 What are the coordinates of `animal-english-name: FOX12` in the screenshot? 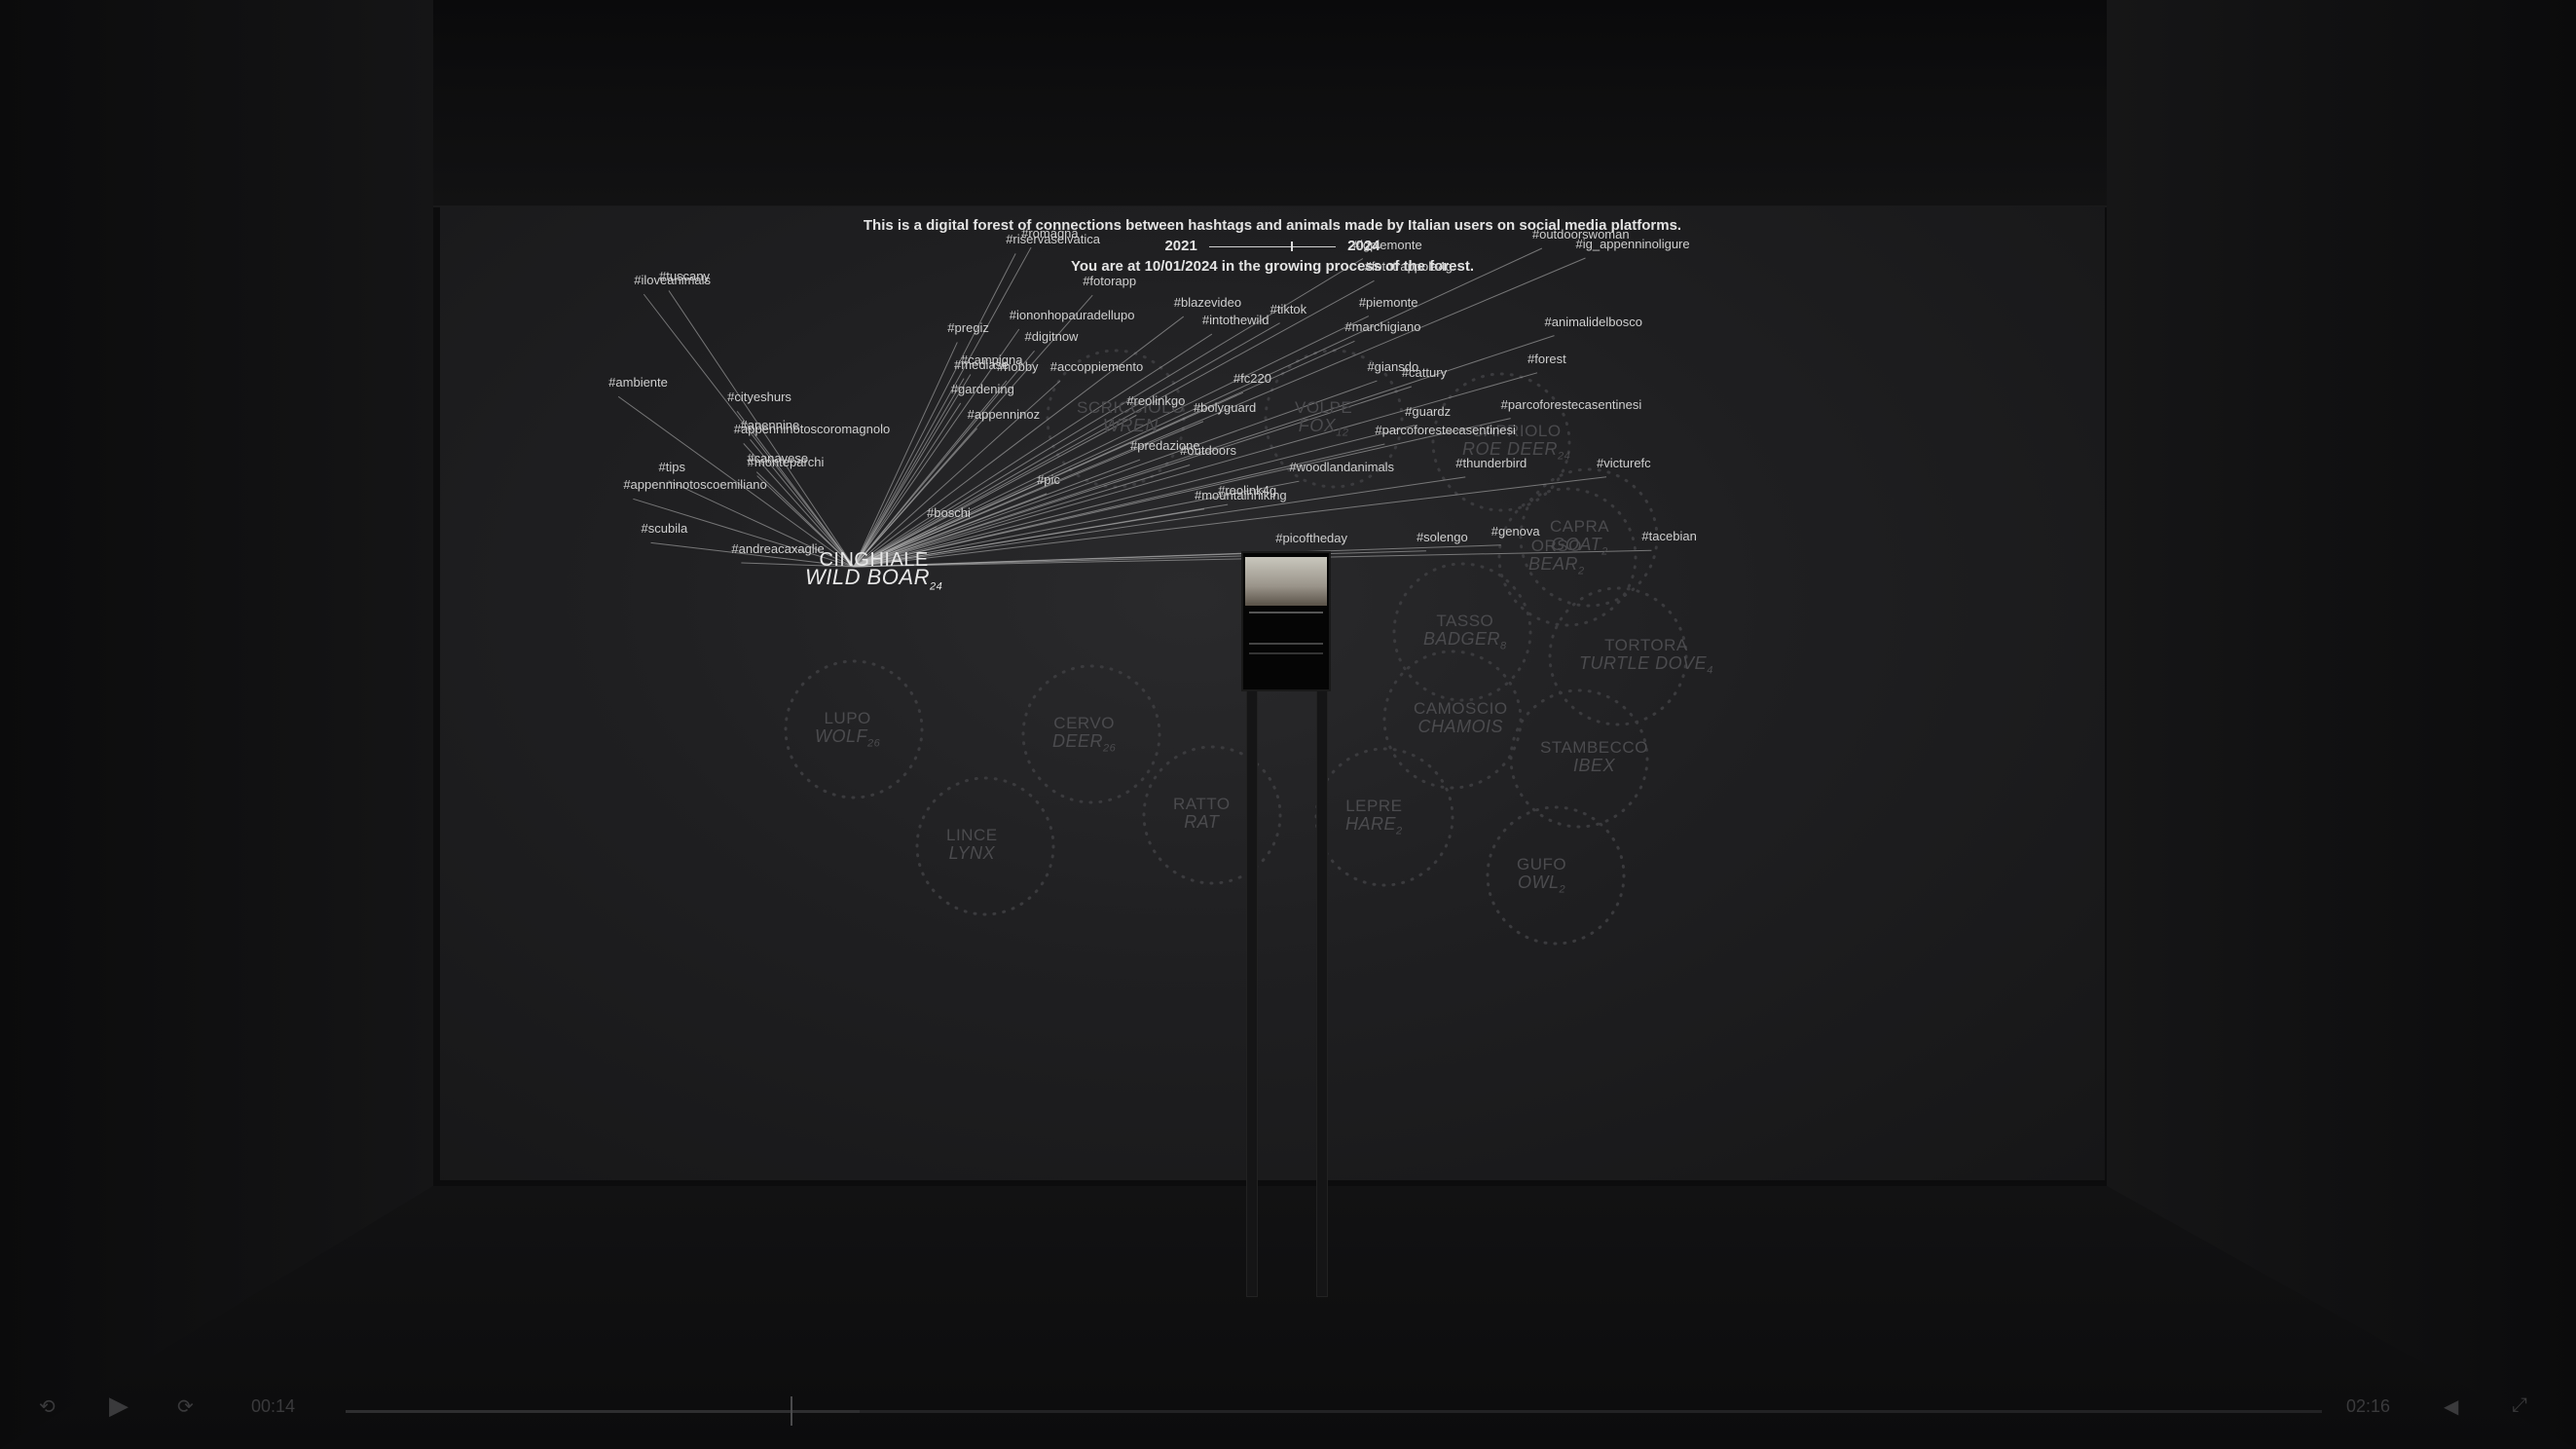 It's located at (1323, 427).